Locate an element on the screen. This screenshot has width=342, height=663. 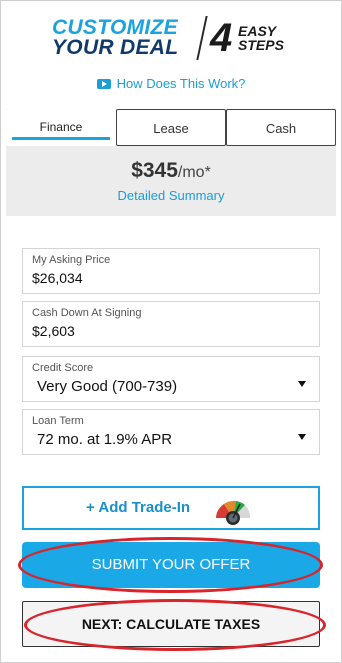
field-label: Cash Down At Signing is located at coordinates (87, 313).